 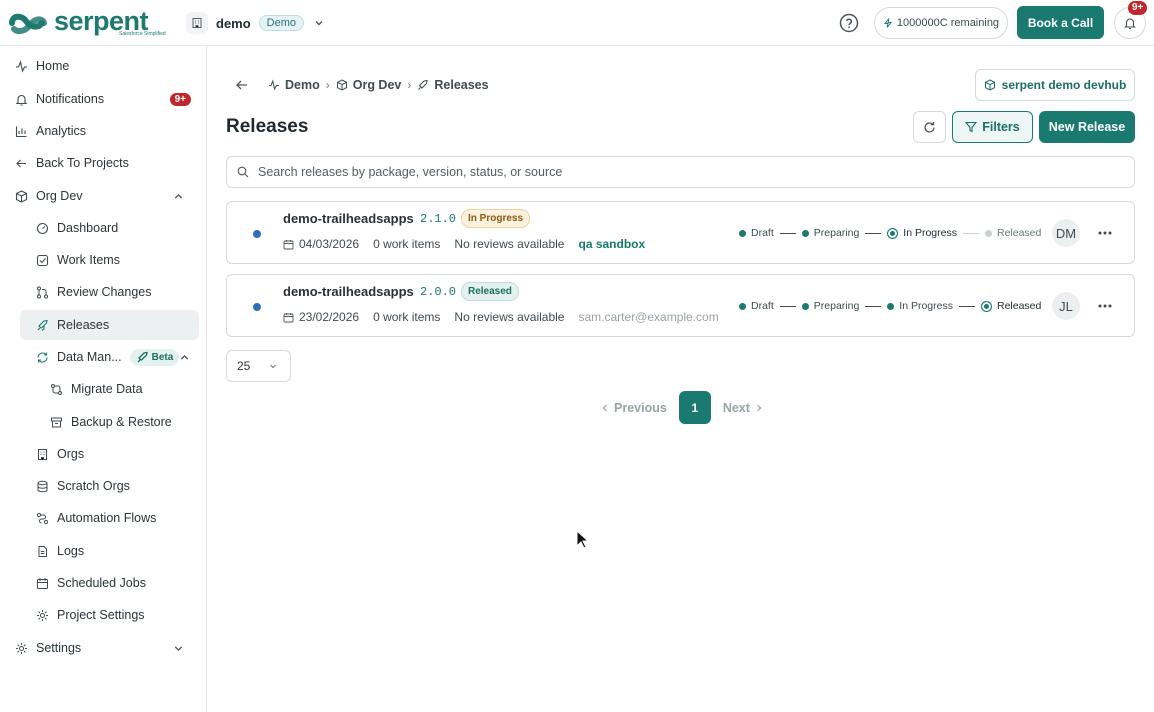 What do you see at coordinates (1066, 233) in the screenshot?
I see `avatar: DM` at bounding box center [1066, 233].